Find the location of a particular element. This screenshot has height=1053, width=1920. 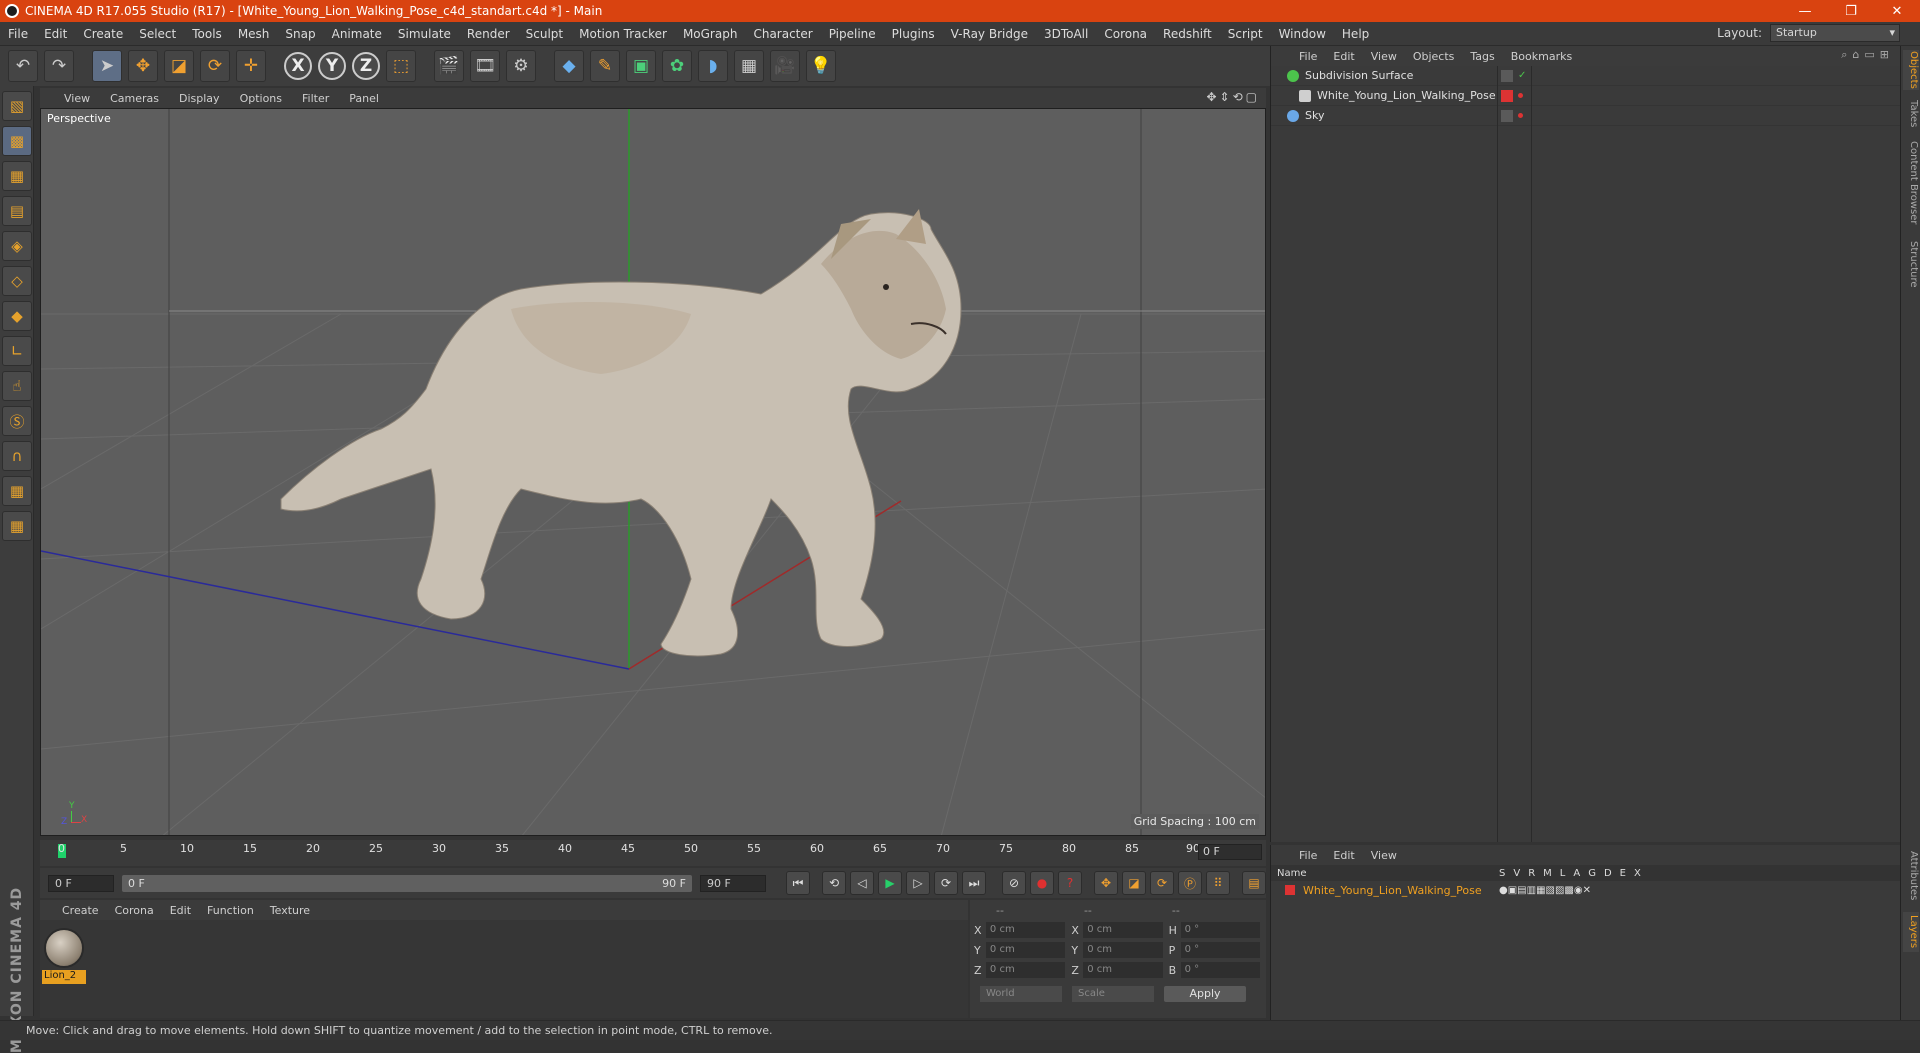

rotation-b-field: 0 ° is located at coordinates (1220, 970).